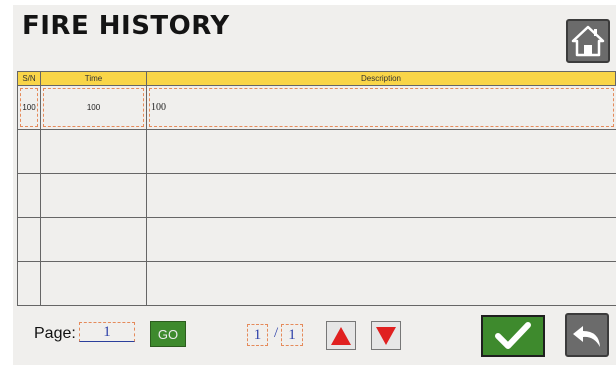 This screenshot has height=365, width=616. Describe the element at coordinates (107, 332) in the screenshot. I see `page-number-input: 1` at that location.